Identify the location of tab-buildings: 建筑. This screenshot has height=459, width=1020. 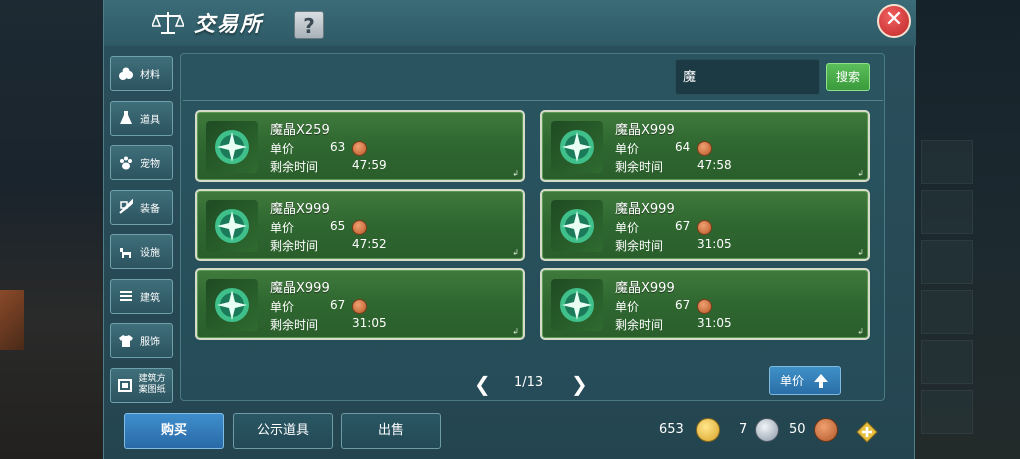
(141, 296).